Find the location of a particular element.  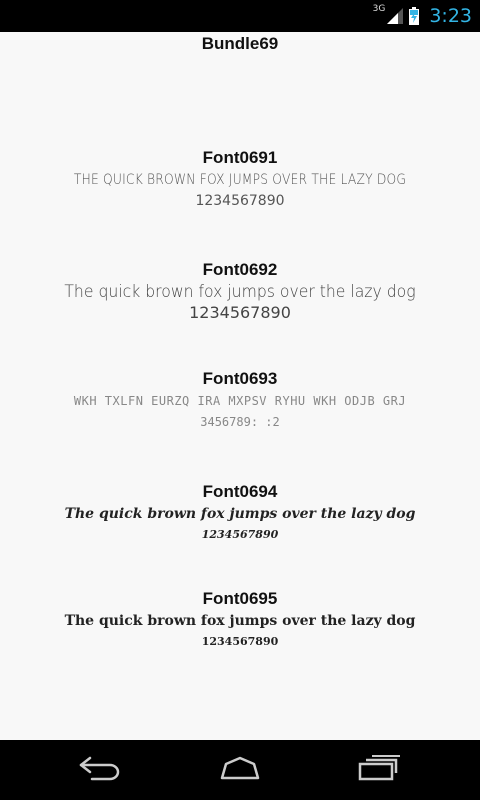

navigation-bar is located at coordinates (240, 770).